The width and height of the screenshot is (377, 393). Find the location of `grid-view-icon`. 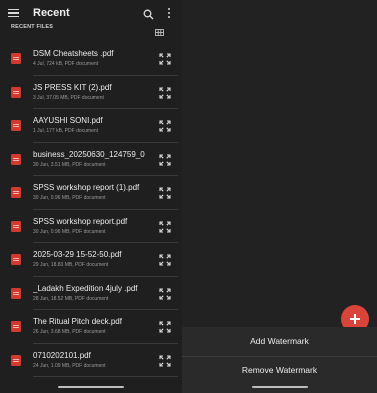

grid-view-icon is located at coordinates (159, 29).